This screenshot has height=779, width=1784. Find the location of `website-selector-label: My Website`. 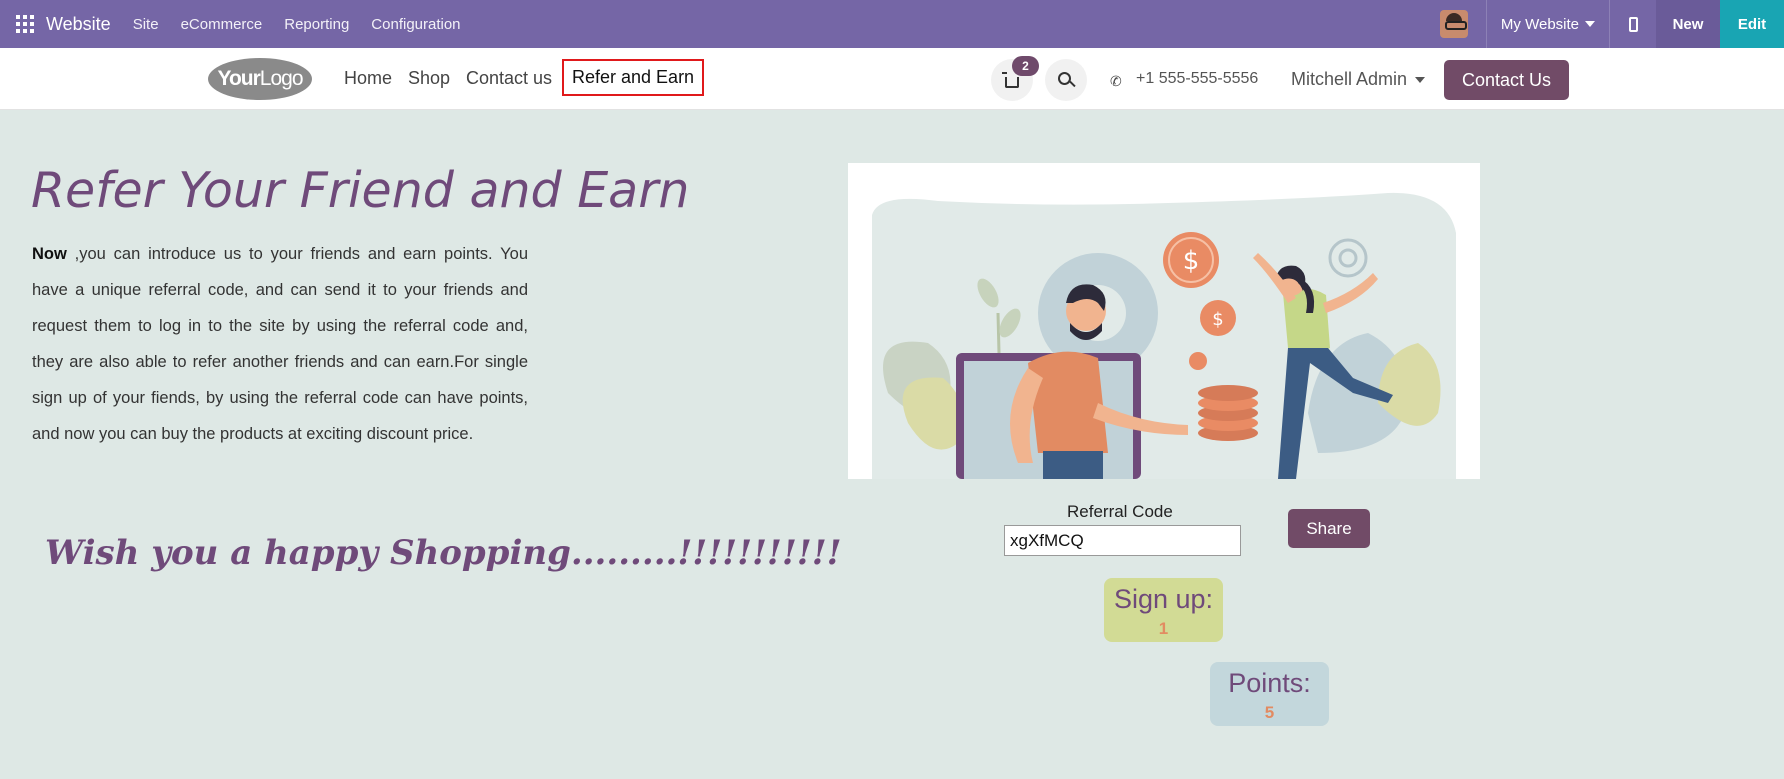

website-selector-label: My Website is located at coordinates (1539, 24).